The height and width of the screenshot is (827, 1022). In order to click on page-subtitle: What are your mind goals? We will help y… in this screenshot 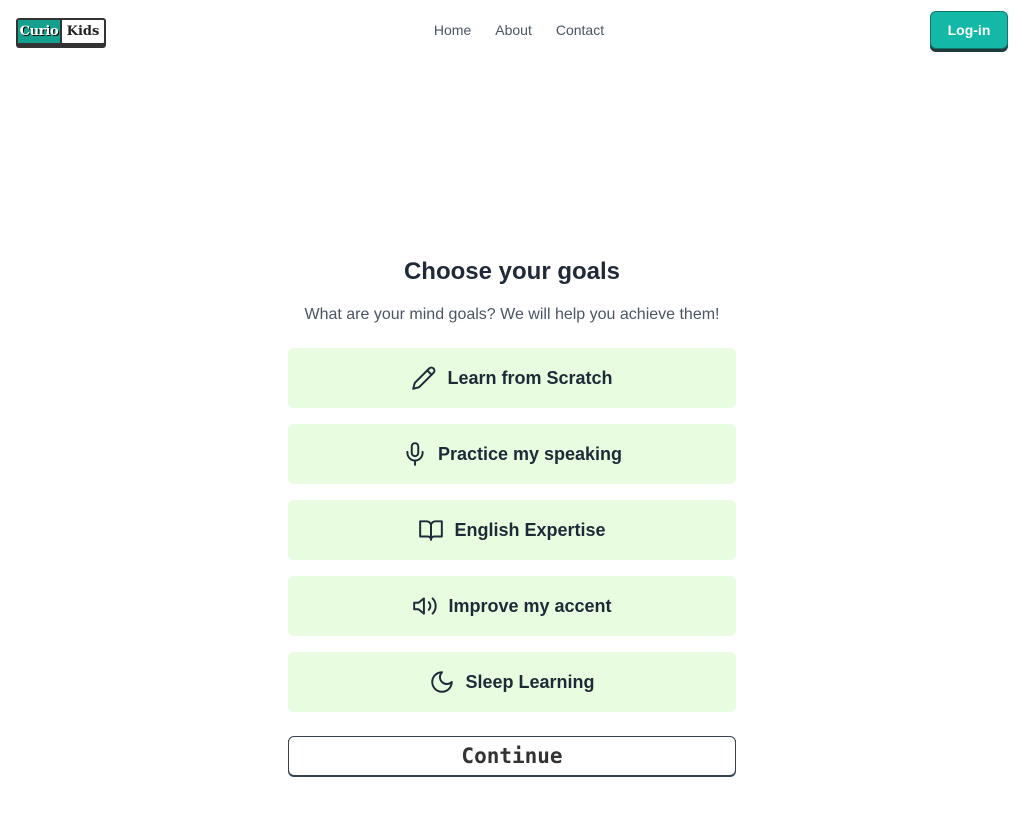, I will do `click(512, 314)`.